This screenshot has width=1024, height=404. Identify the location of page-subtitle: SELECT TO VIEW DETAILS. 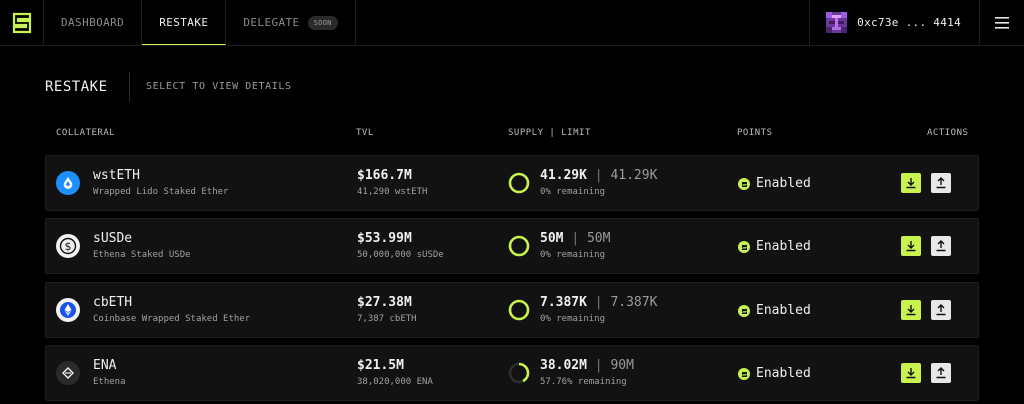
(219, 86).